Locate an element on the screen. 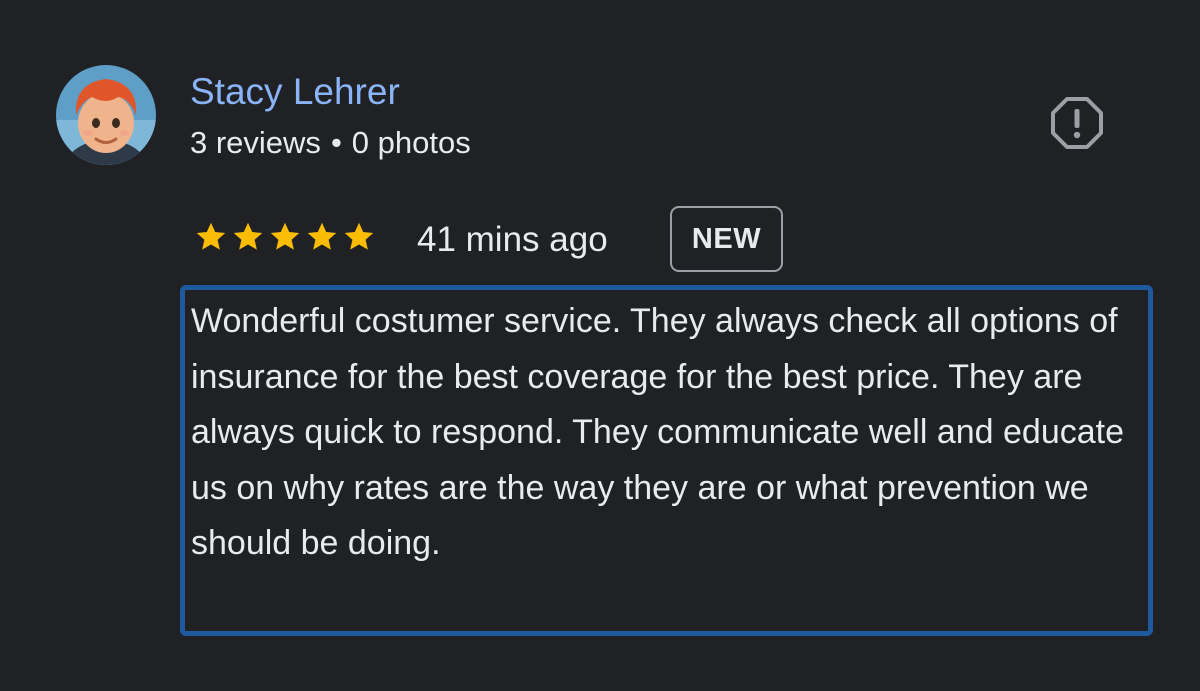 The height and width of the screenshot is (691, 1200). avatar is located at coordinates (106, 115).